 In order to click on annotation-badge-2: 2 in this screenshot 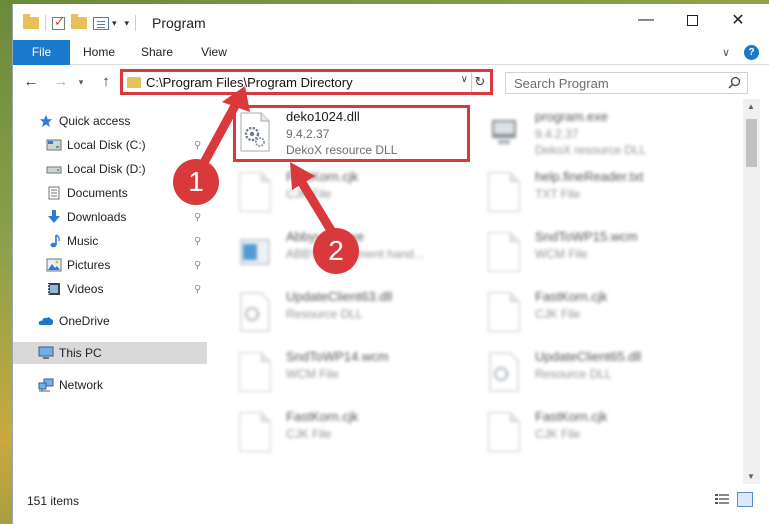, I will do `click(336, 251)`.